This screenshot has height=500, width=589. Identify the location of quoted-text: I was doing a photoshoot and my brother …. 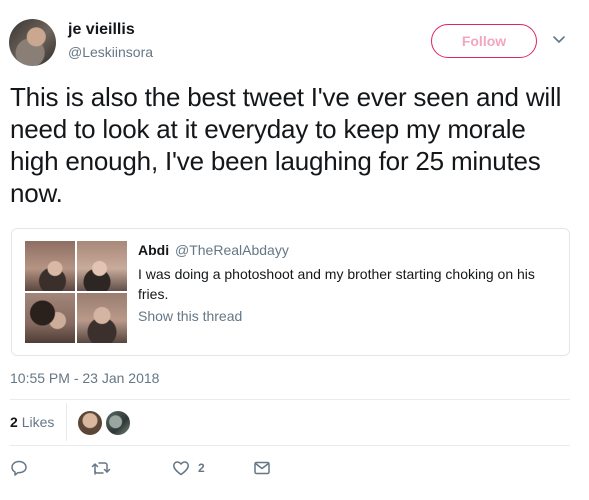
(336, 284).